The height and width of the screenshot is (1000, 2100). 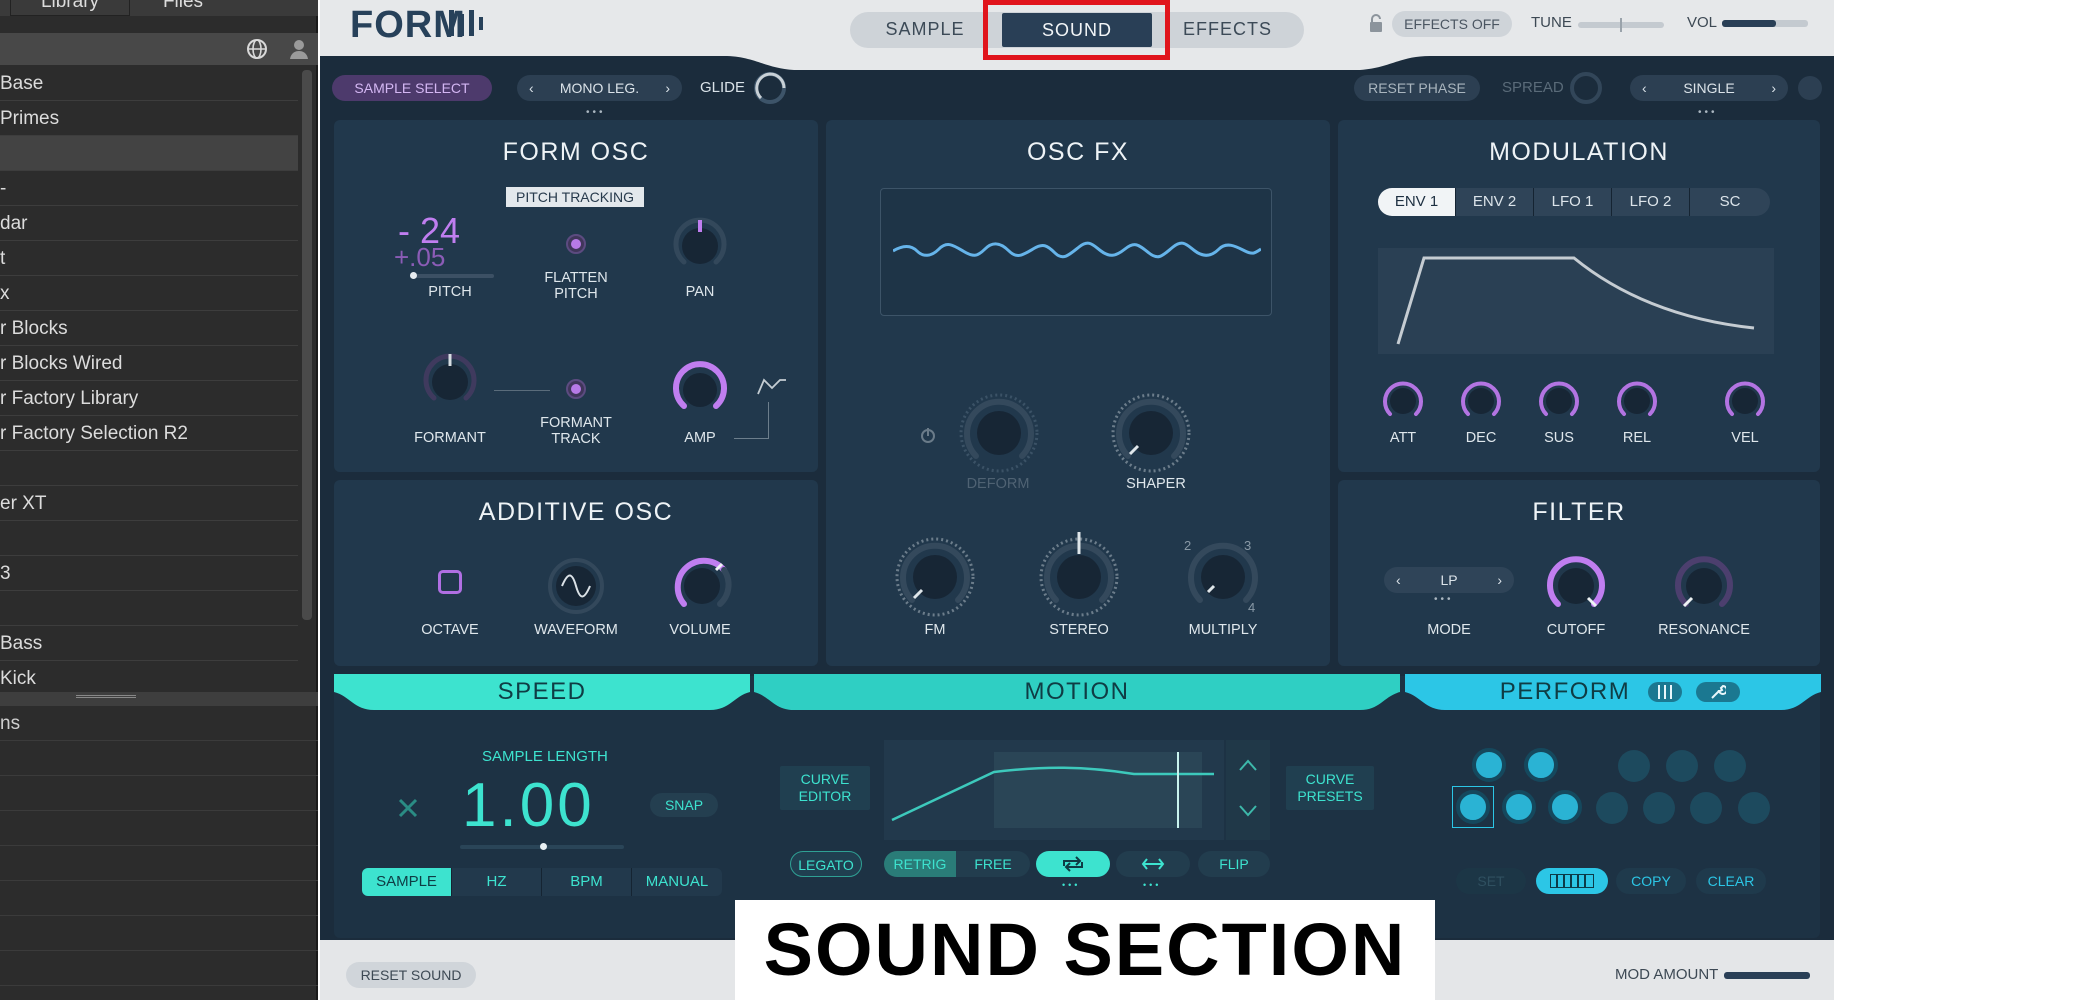 I want to click on perform-sliders-button, so click(x=1665, y=692).